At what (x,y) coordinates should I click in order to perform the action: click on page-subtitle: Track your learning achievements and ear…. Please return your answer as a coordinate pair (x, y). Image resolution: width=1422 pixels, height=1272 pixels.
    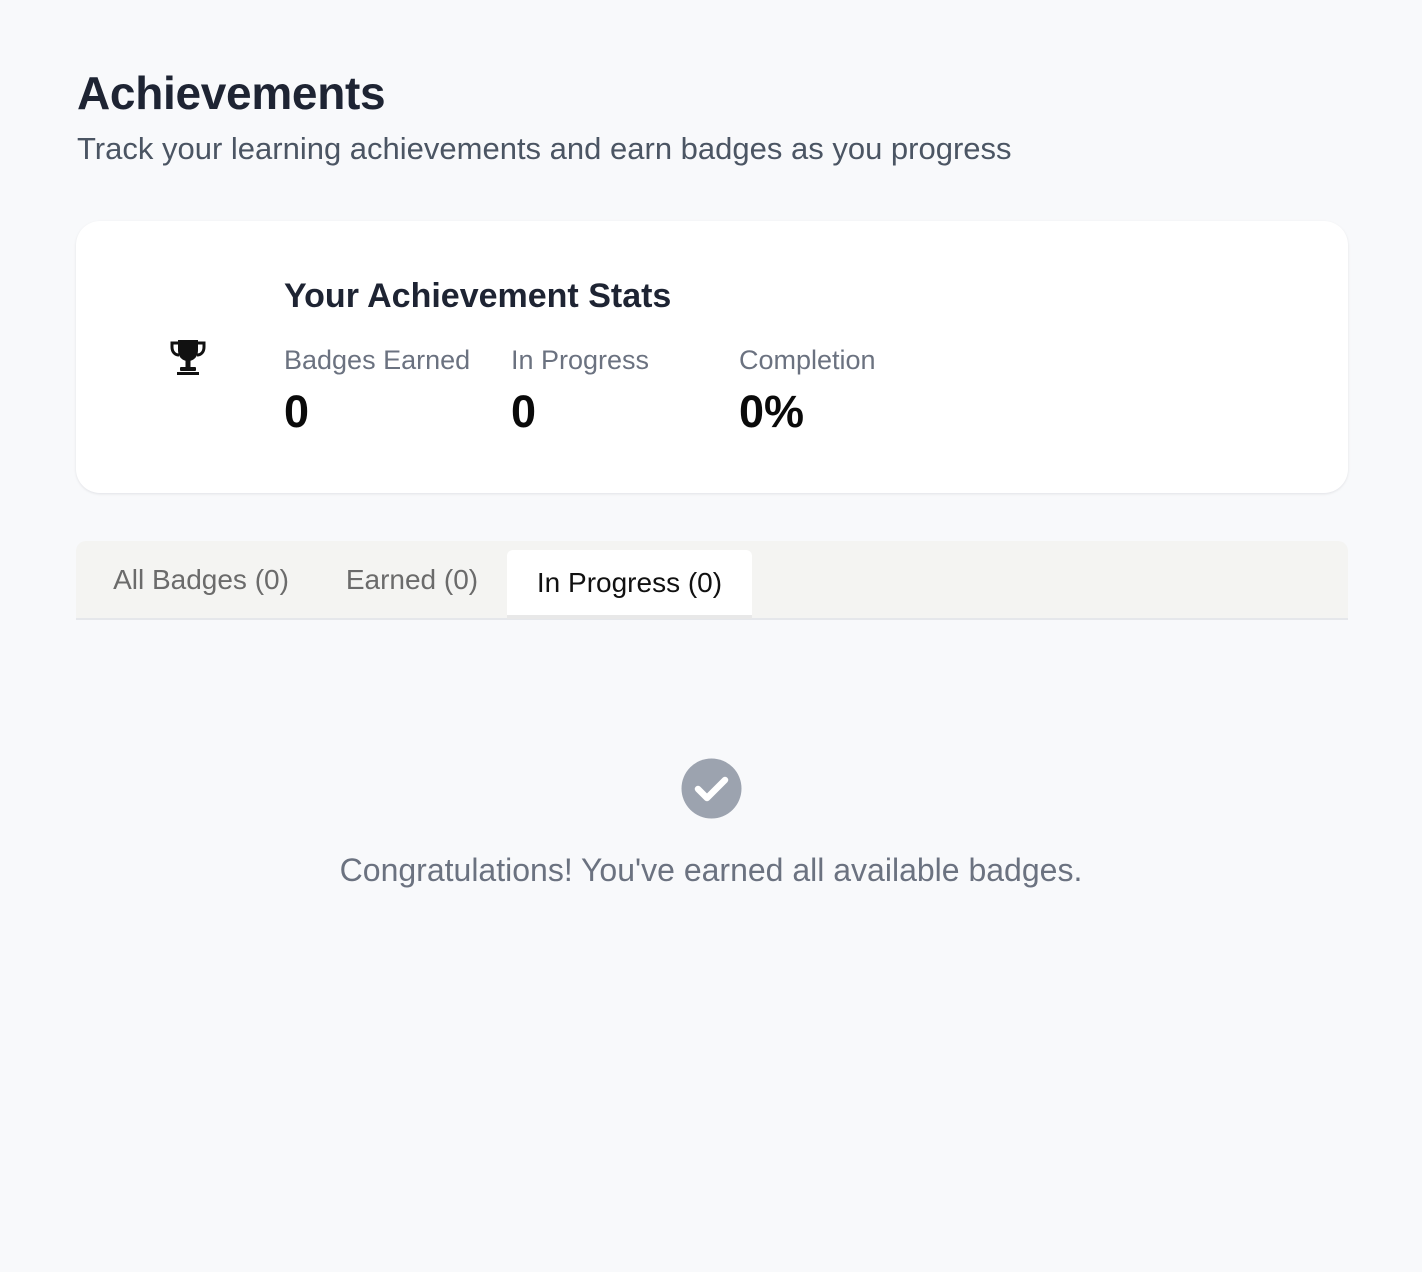
    Looking at the image, I should click on (544, 148).